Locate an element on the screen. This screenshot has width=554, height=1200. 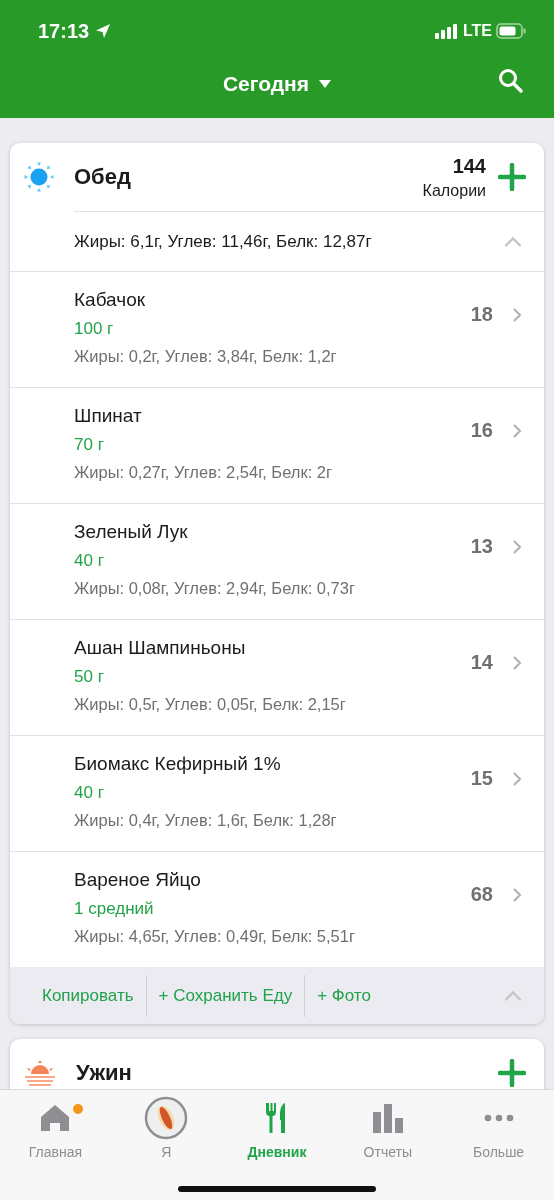
food-name: Вареное Яйцо is located at coordinates (138, 880).